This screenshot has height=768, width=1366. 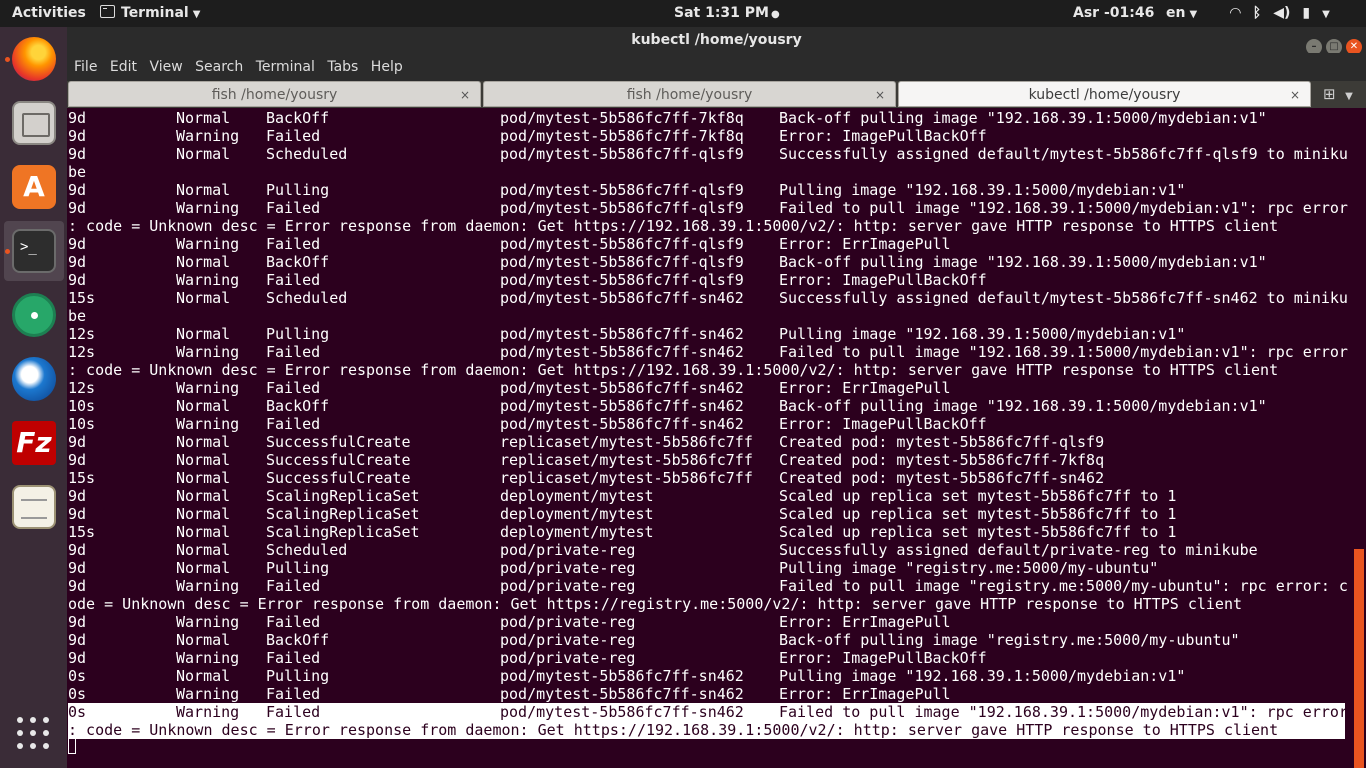 I want to click on scrollbar, so click(x=1359, y=658).